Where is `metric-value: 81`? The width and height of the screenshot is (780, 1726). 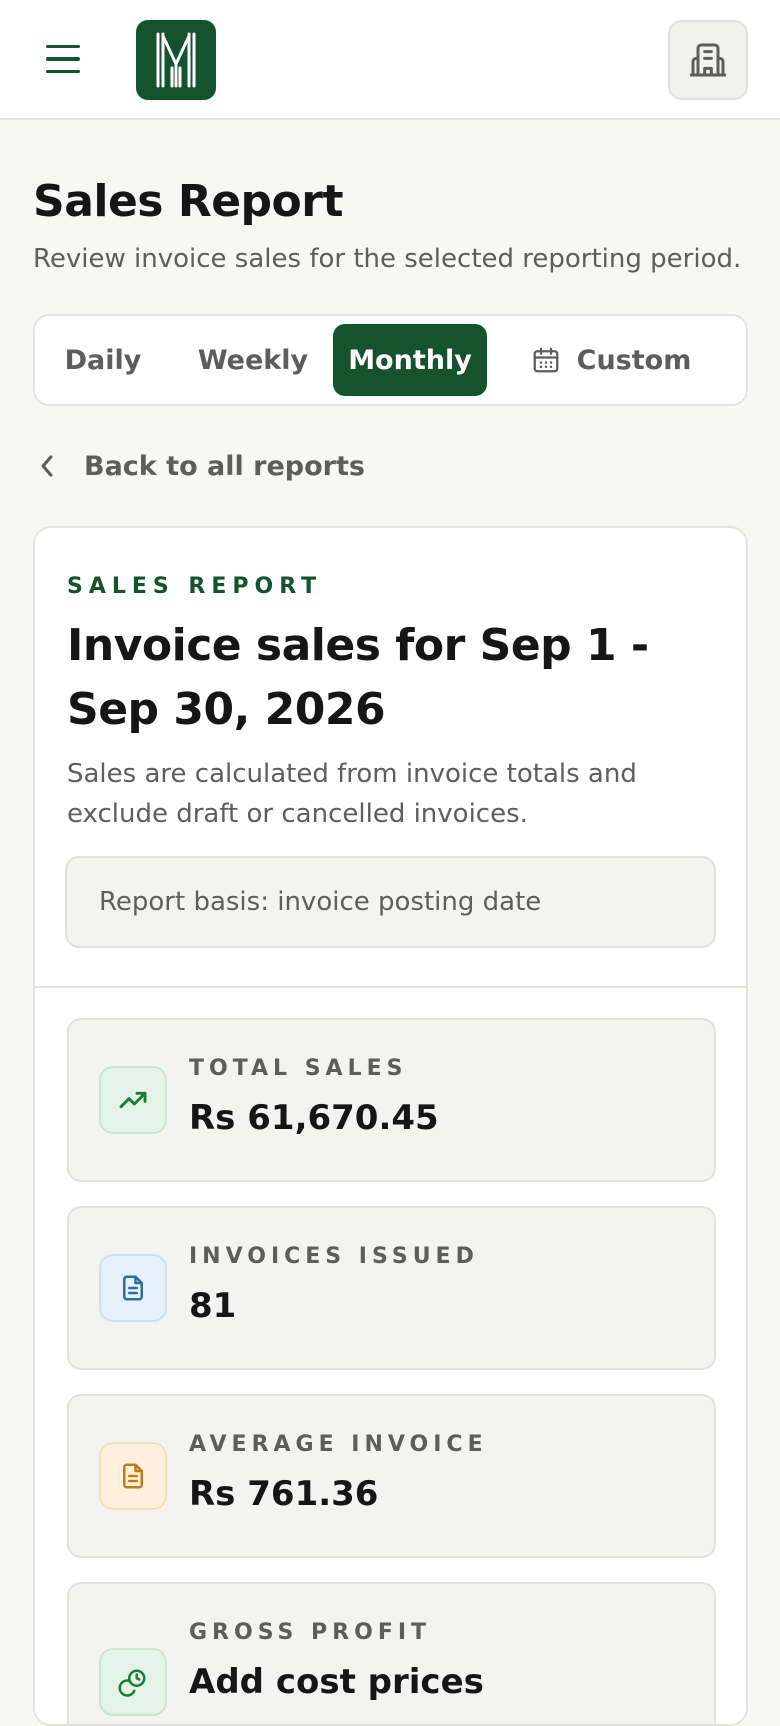
metric-value: 81 is located at coordinates (213, 1306).